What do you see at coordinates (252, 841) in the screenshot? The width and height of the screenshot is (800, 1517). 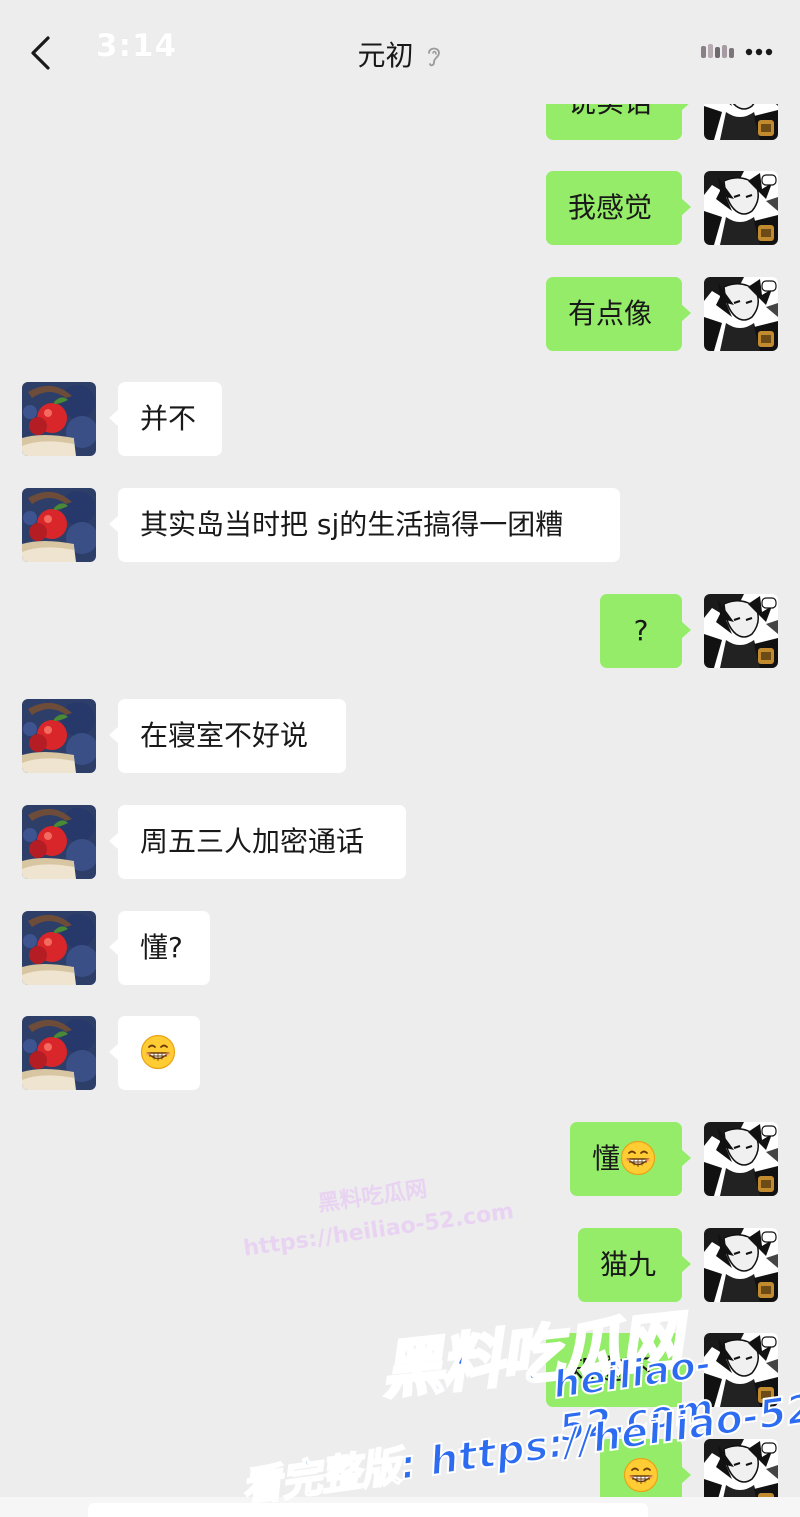 I see `message-text: 周五三人加密通话` at bounding box center [252, 841].